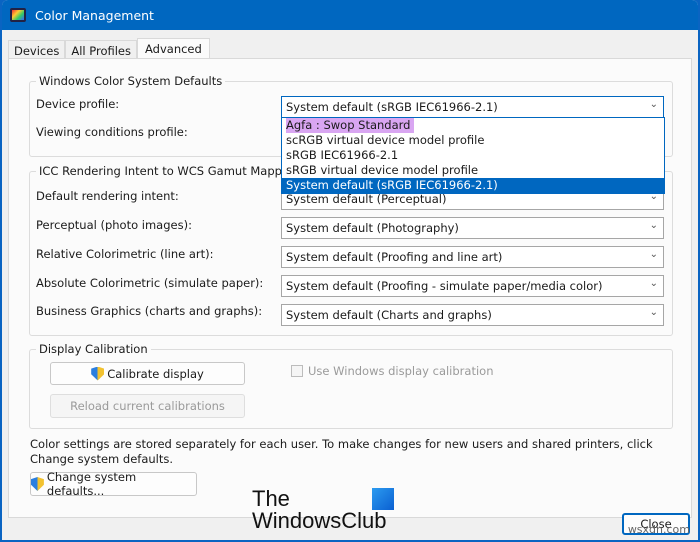 The image size is (700, 542). What do you see at coordinates (472, 228) in the screenshot?
I see `perceptual-select: System default (Photography) ⌄` at bounding box center [472, 228].